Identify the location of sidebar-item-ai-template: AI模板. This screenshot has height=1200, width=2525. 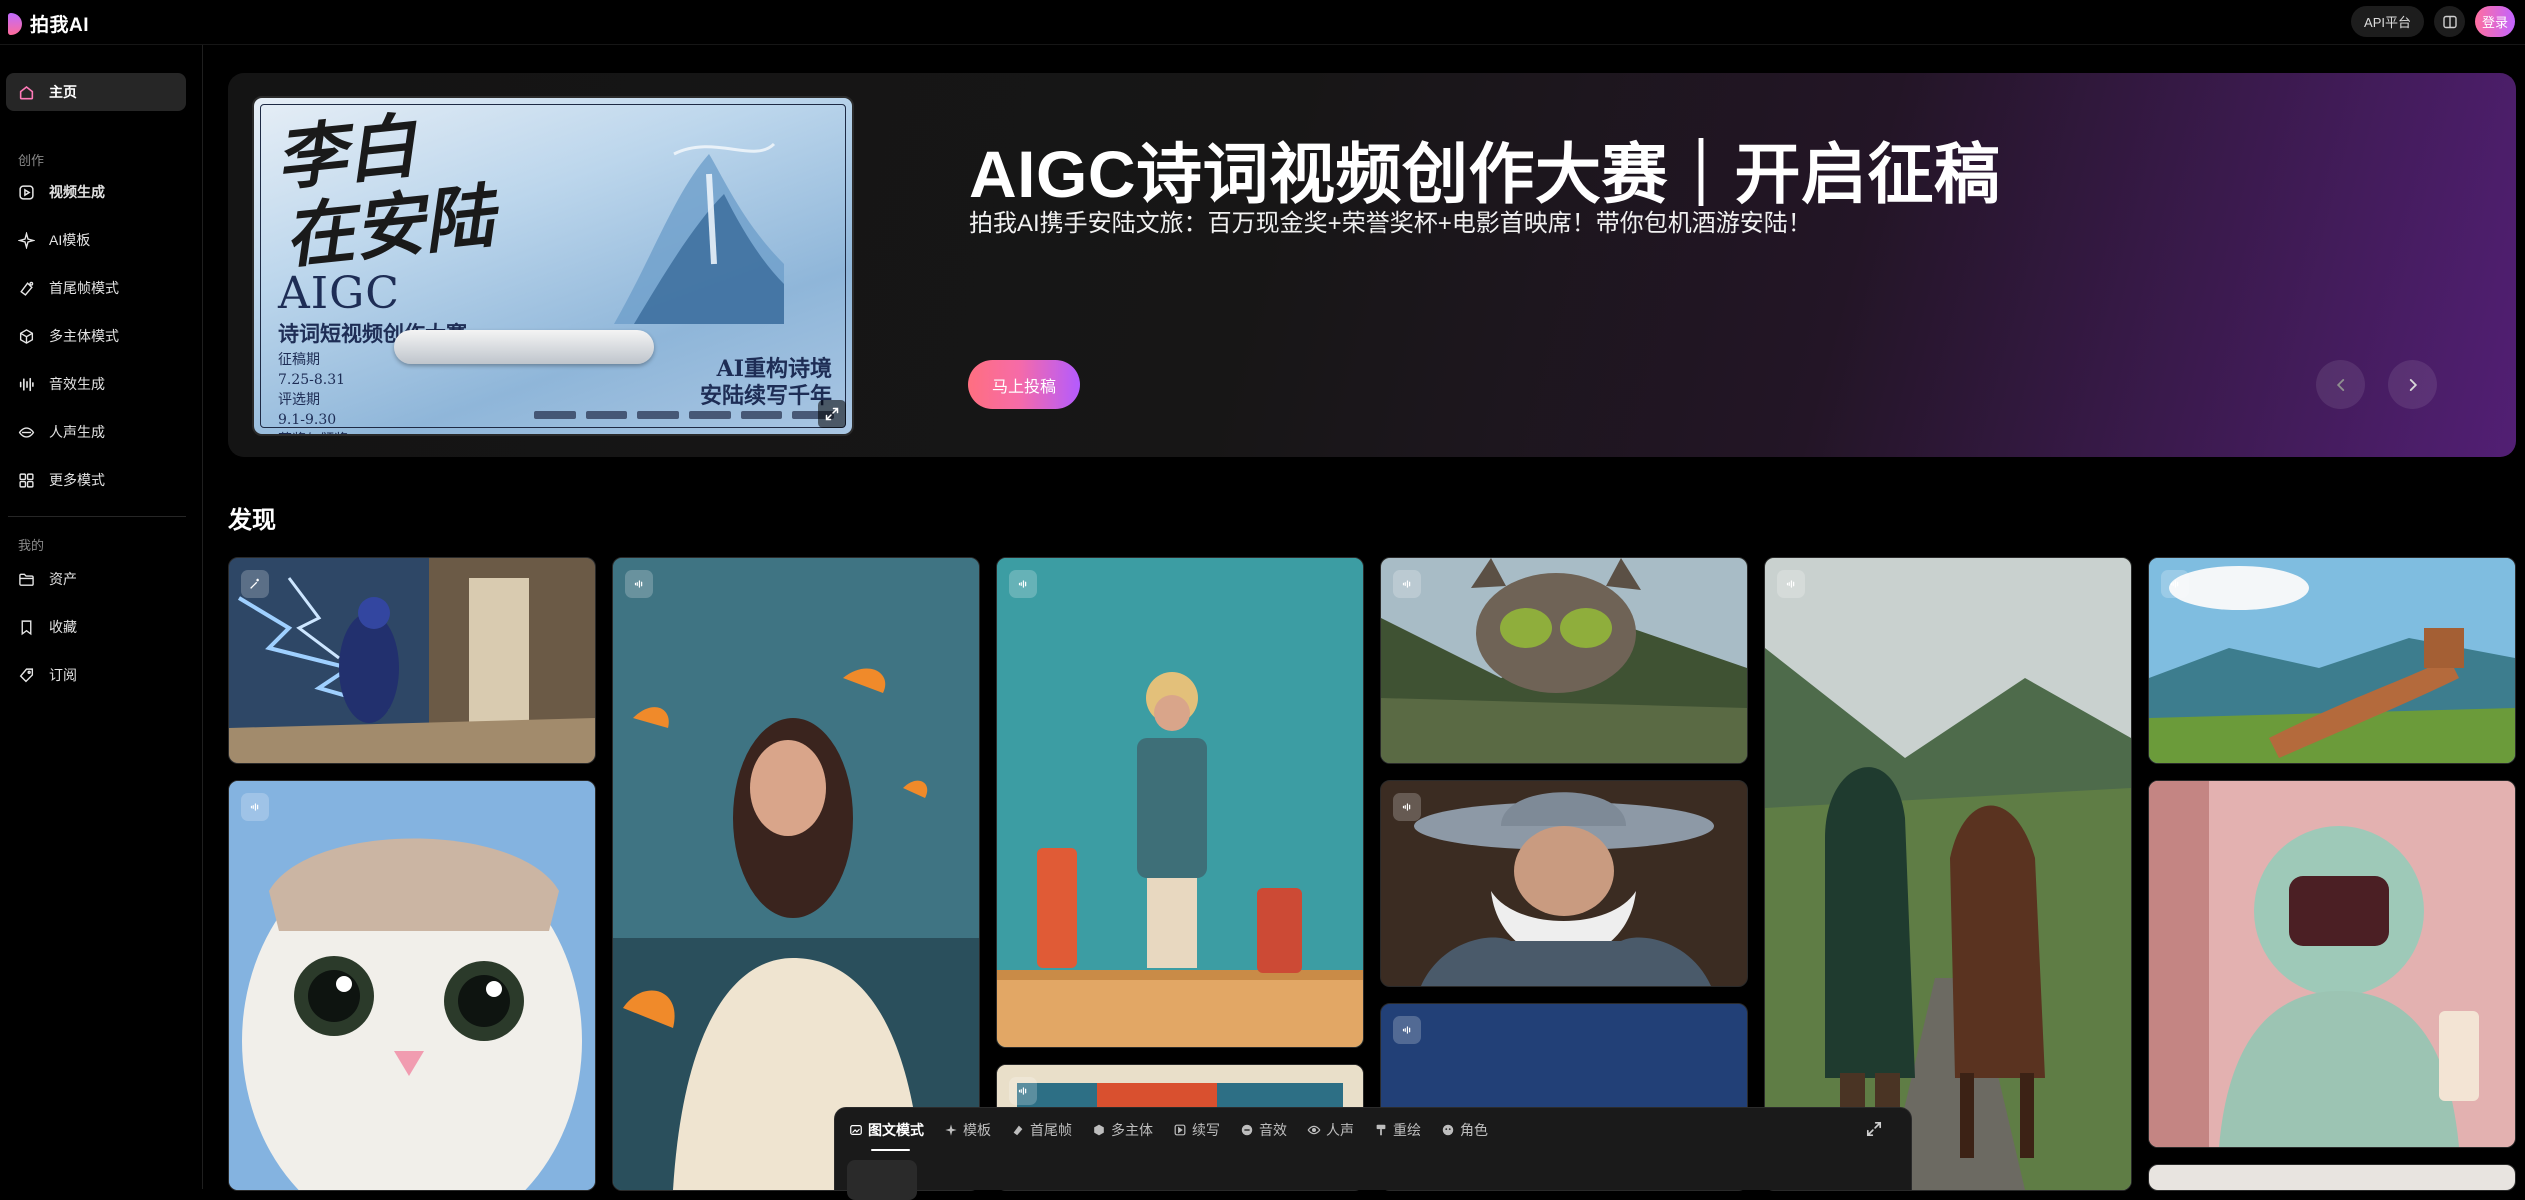
(96, 240).